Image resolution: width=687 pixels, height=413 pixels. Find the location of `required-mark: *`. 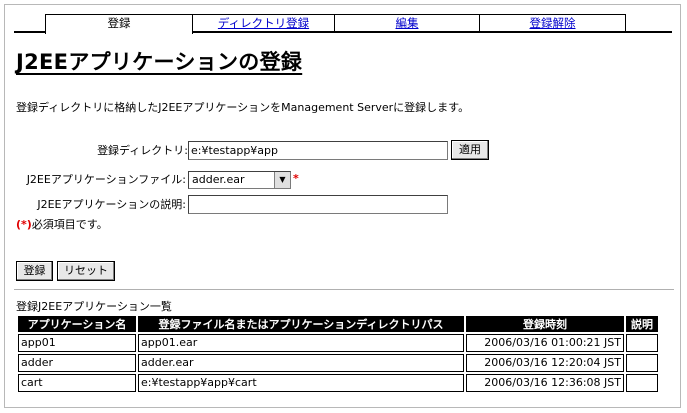

required-mark: * is located at coordinates (296, 178).